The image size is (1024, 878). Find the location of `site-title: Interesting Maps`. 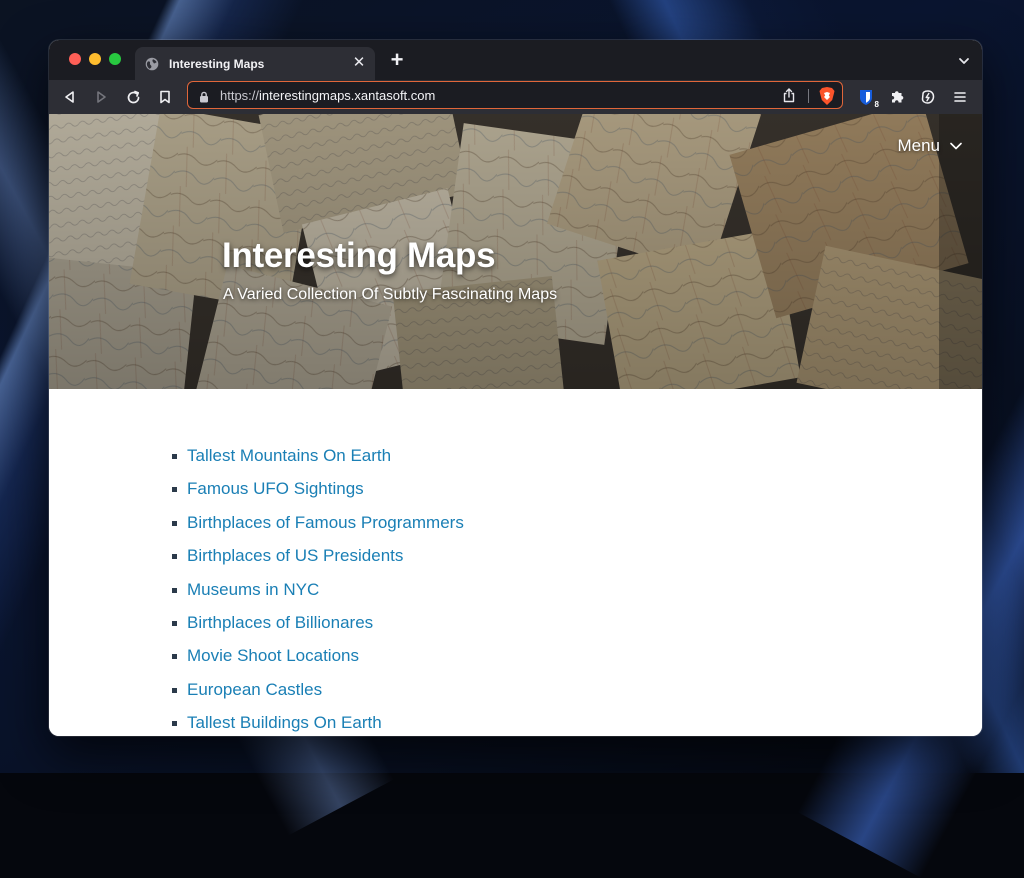

site-title: Interesting Maps is located at coordinates (359, 256).